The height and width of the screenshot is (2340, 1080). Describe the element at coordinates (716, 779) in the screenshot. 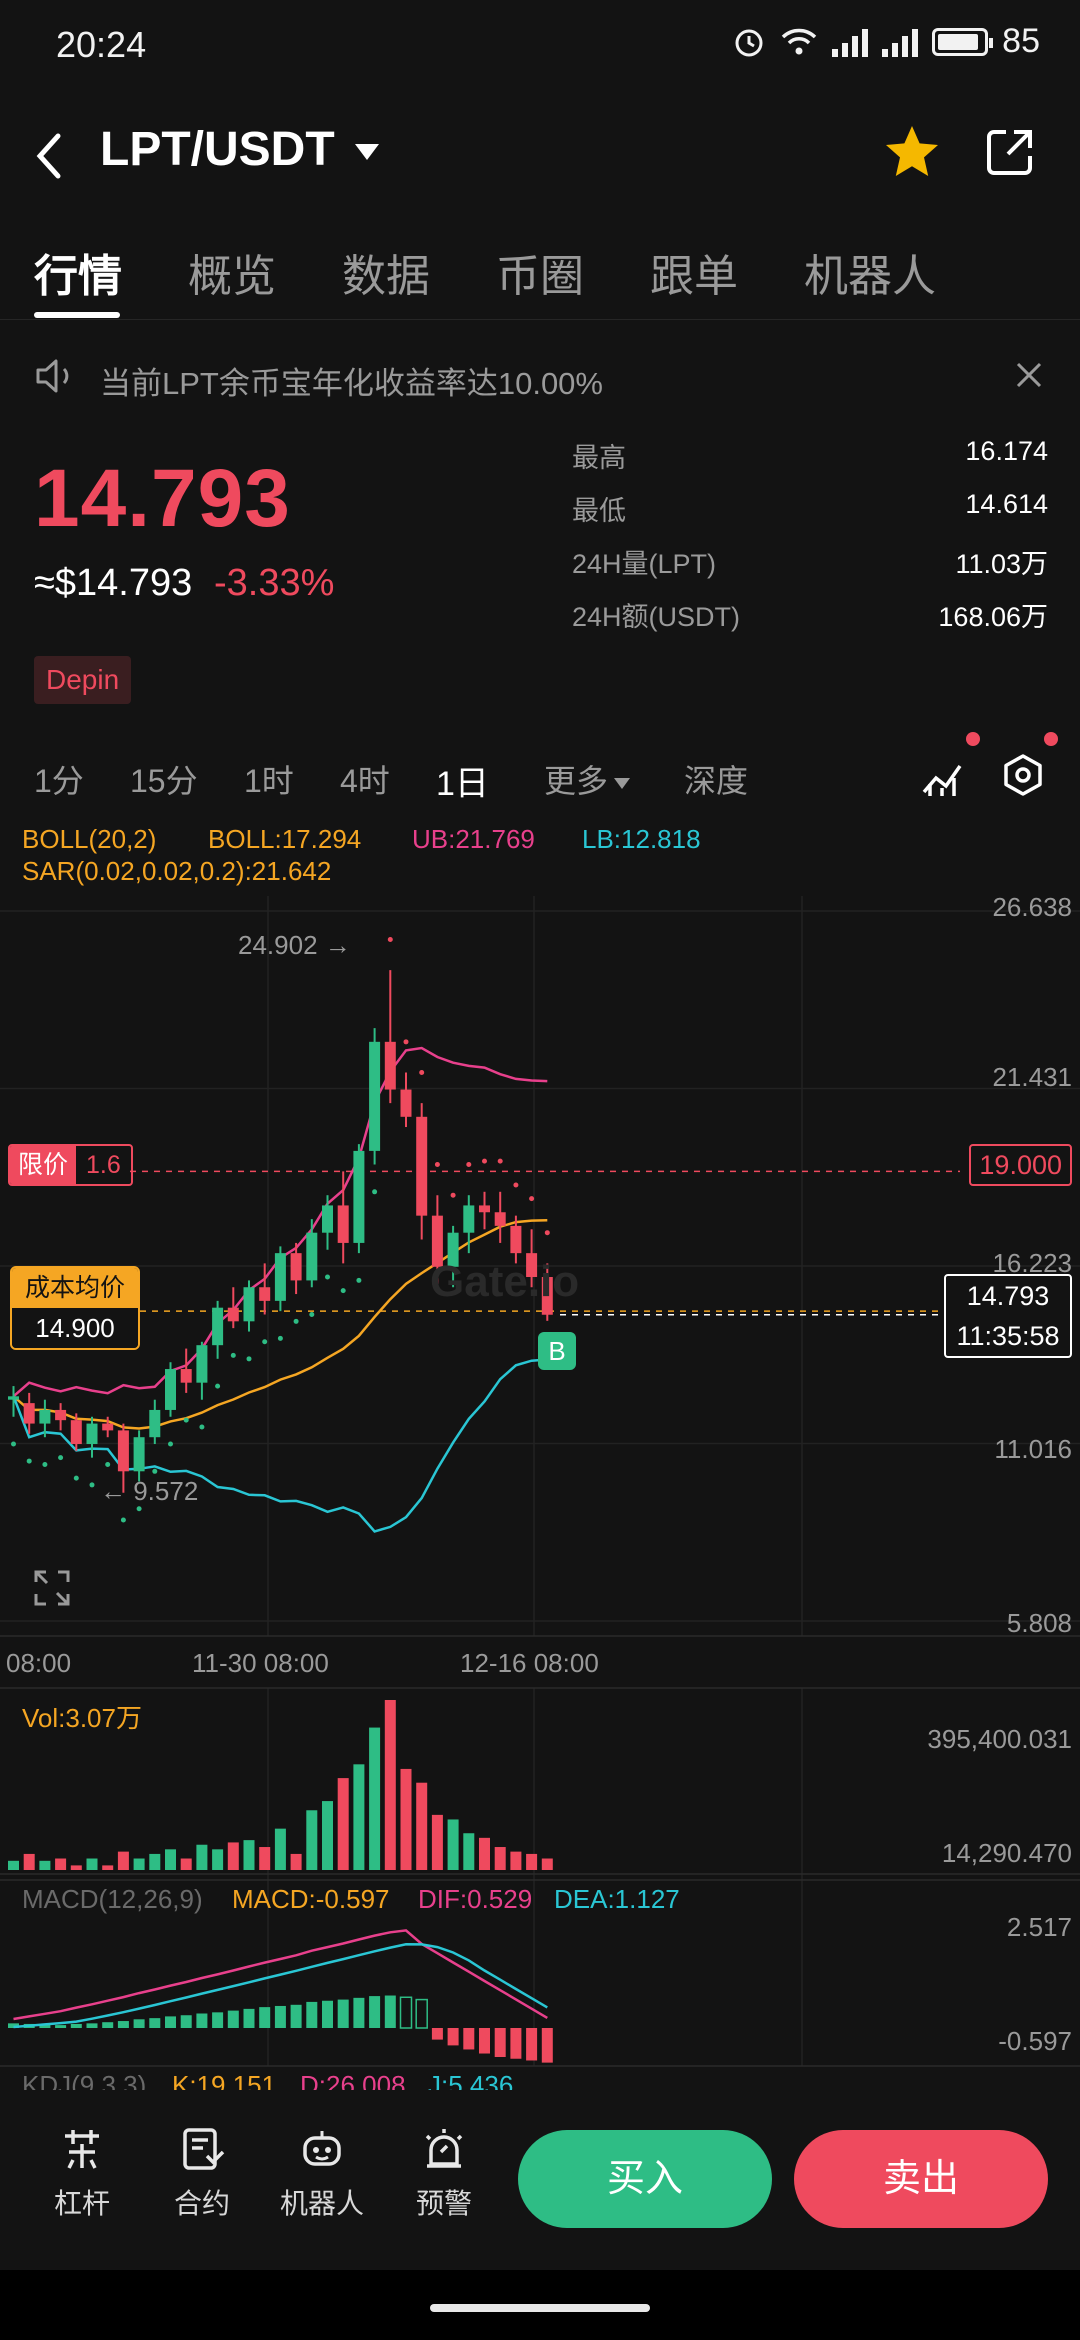

I see `timeframe-depth: 深度` at that location.